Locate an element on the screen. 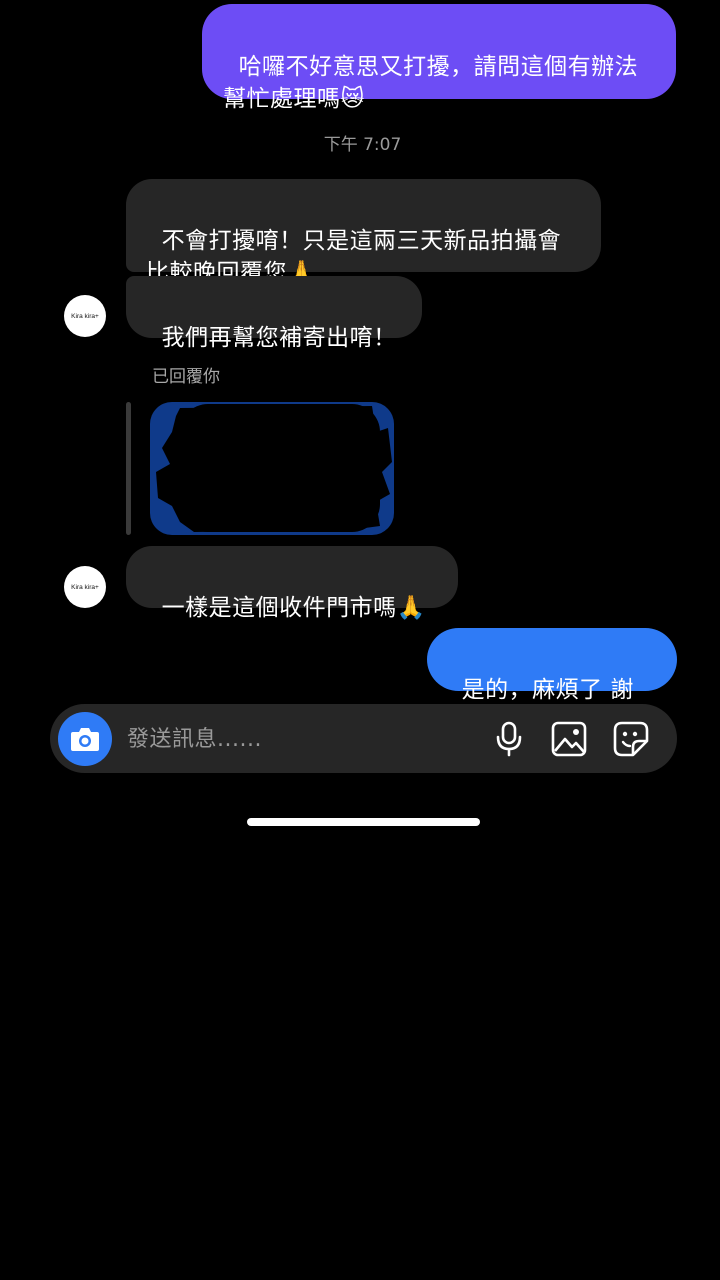 The image size is (720, 1280). replied-image-preview is located at coordinates (272, 468).